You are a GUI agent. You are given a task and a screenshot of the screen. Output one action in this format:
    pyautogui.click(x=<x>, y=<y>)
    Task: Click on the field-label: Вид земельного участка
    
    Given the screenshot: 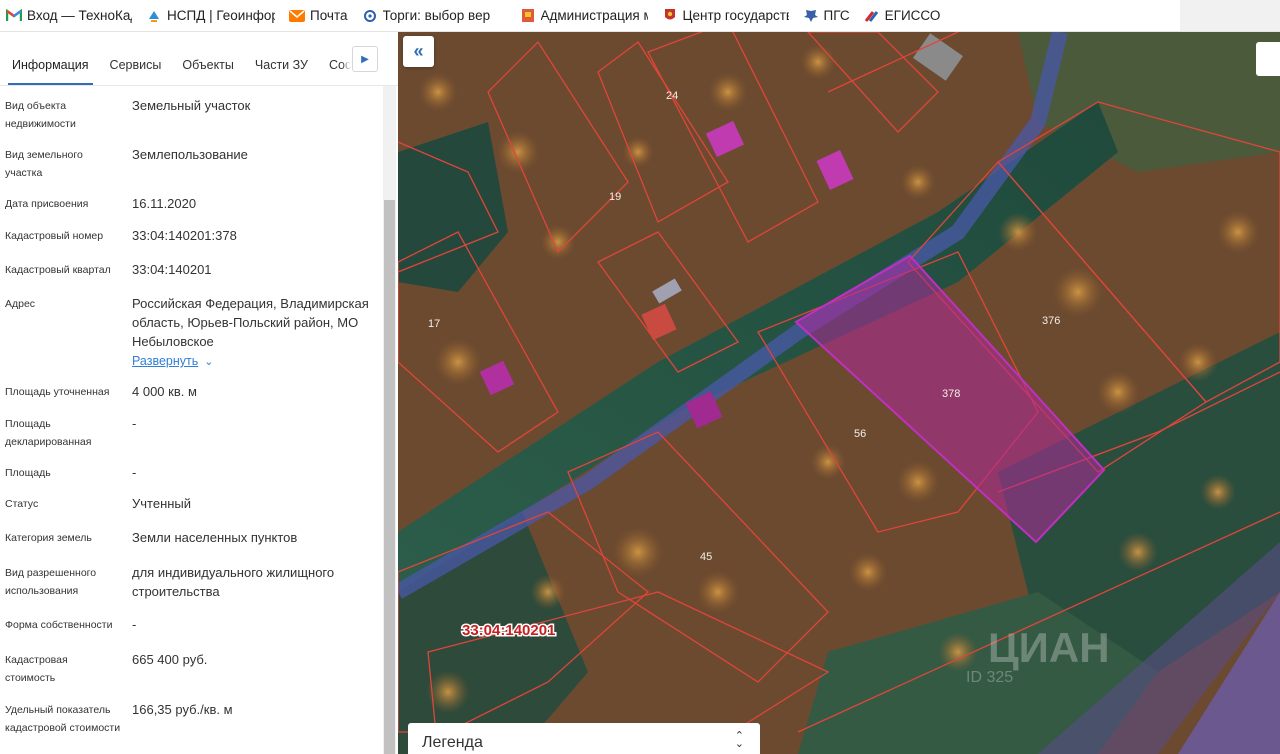 What is the action you would take?
    pyautogui.click(x=44, y=164)
    